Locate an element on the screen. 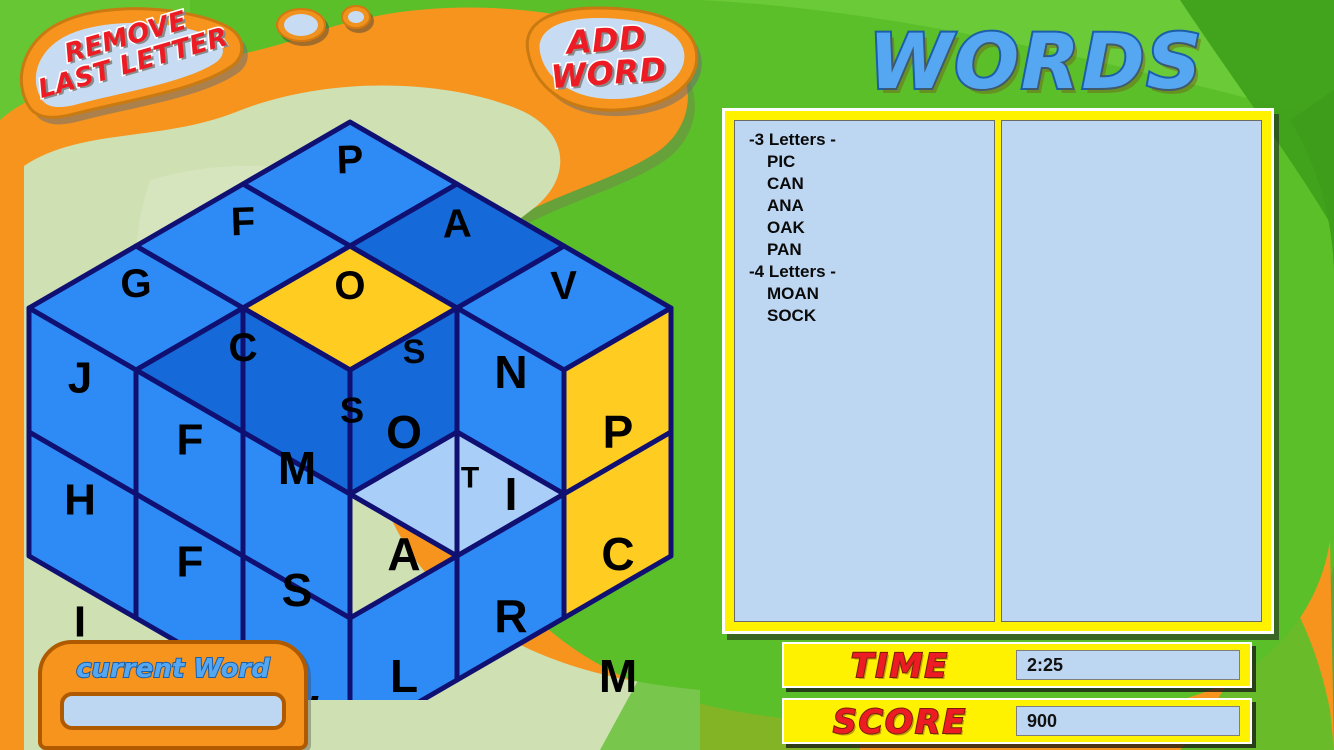  current-word-panel: current Word is located at coordinates (173, 695).